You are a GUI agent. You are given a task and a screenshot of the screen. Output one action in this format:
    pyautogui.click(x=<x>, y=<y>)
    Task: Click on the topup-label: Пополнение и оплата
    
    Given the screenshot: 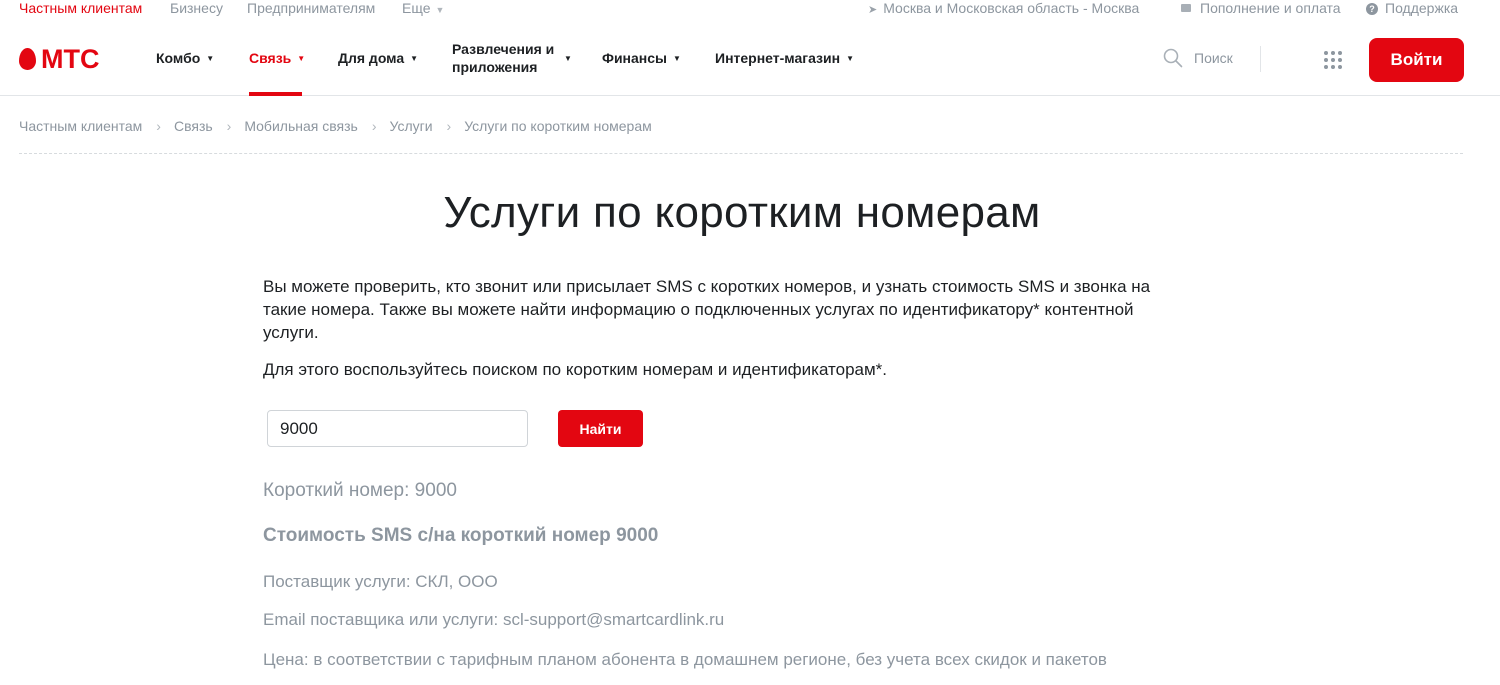 What is the action you would take?
    pyautogui.click(x=1270, y=8)
    